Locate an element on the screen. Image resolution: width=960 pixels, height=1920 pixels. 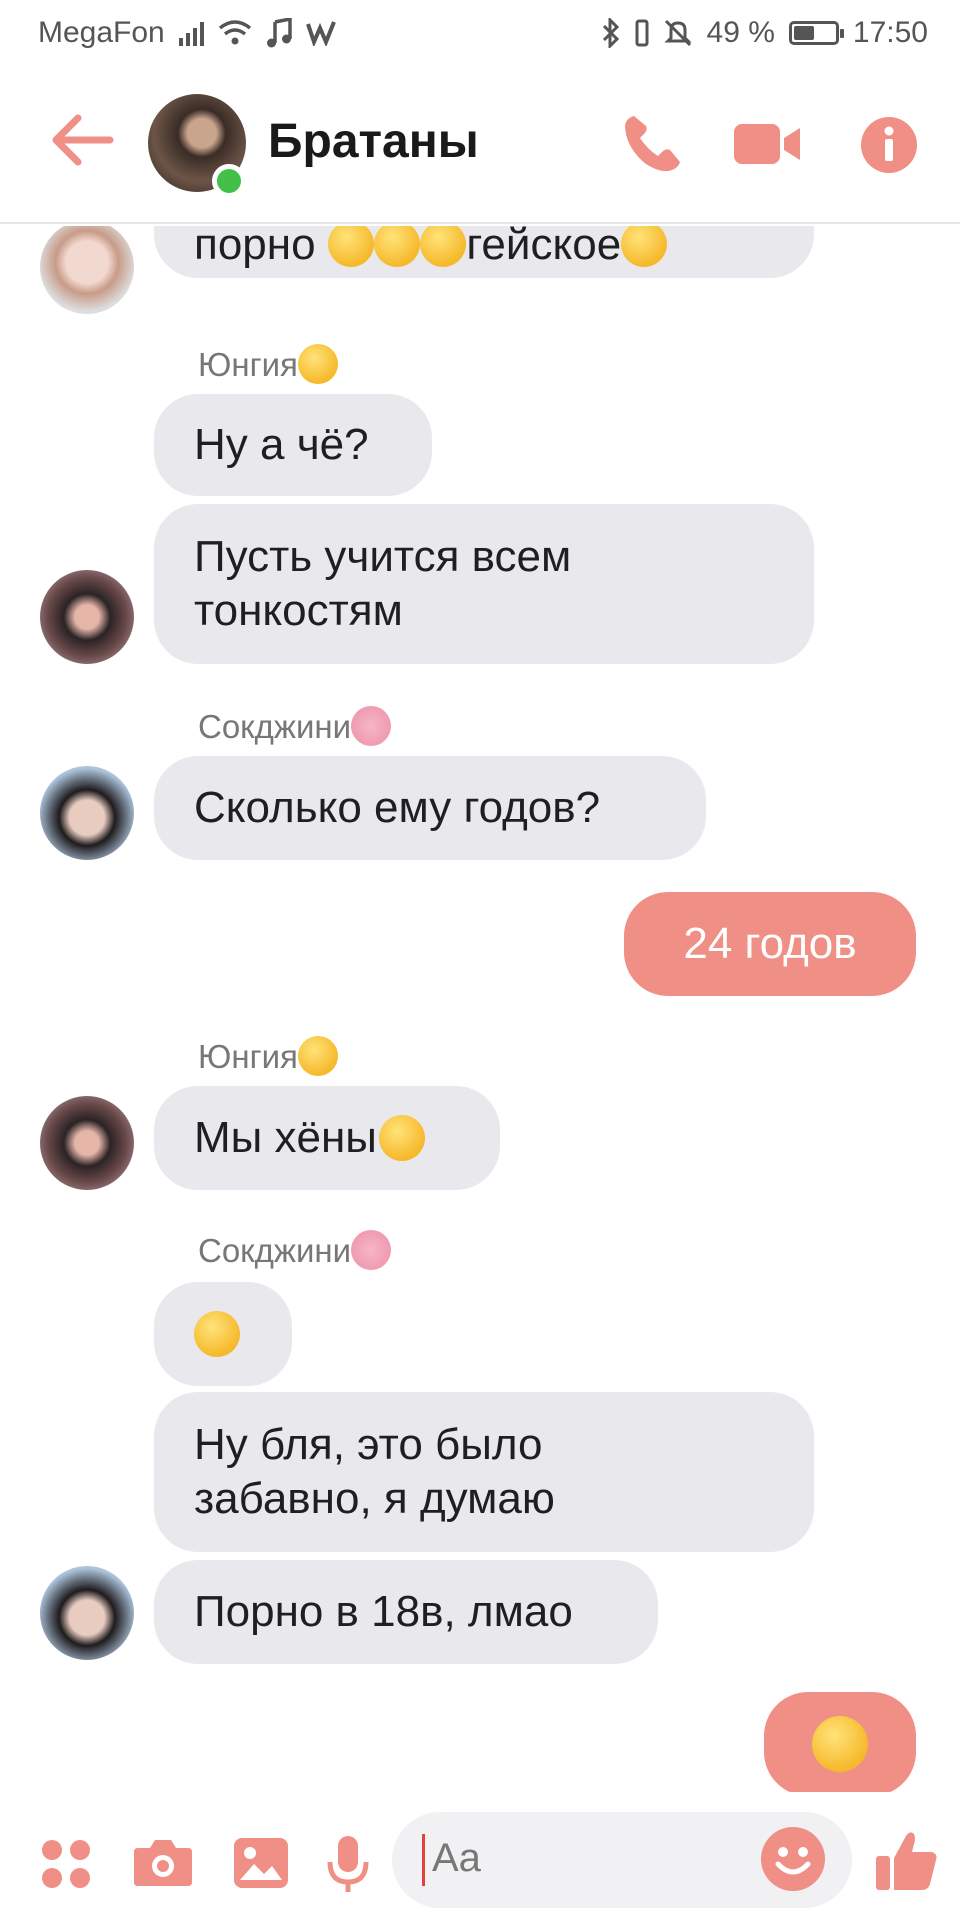
message-input: Aa is located at coordinates (622, 1860).